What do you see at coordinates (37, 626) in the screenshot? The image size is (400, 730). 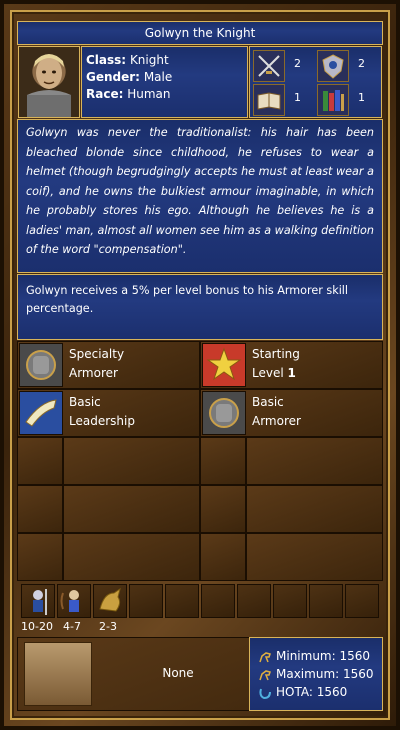 I see `army-count-1: 10-20` at bounding box center [37, 626].